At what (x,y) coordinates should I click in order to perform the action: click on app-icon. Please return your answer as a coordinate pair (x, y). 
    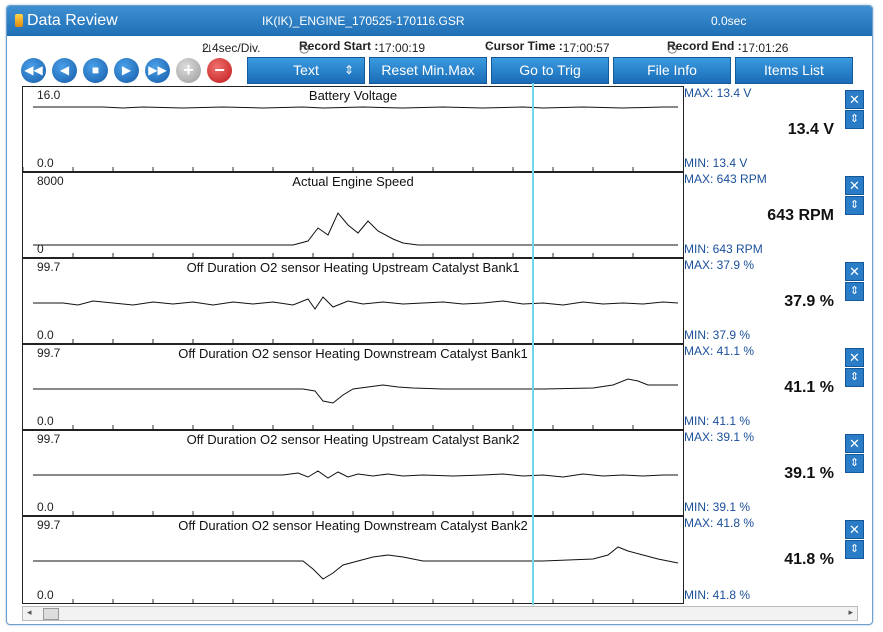
    Looking at the image, I should click on (19, 20).